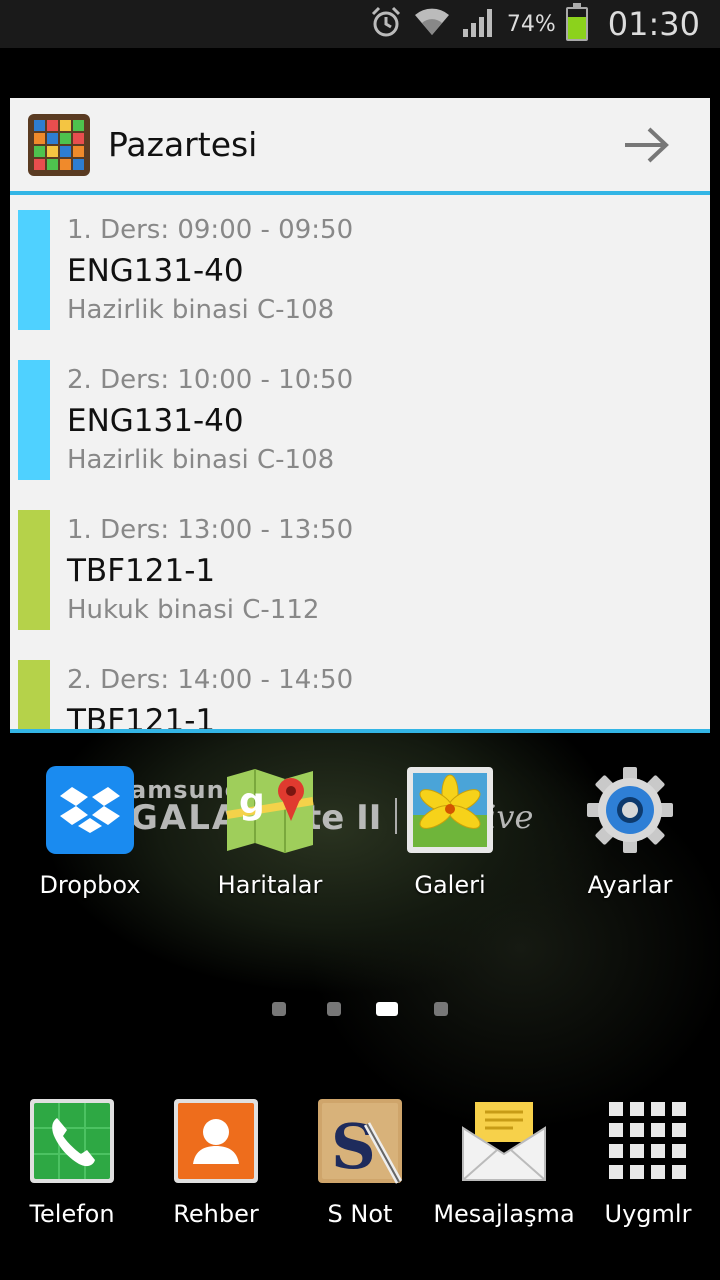 The image size is (720, 1280). I want to click on alarm-icon, so click(386, 24).